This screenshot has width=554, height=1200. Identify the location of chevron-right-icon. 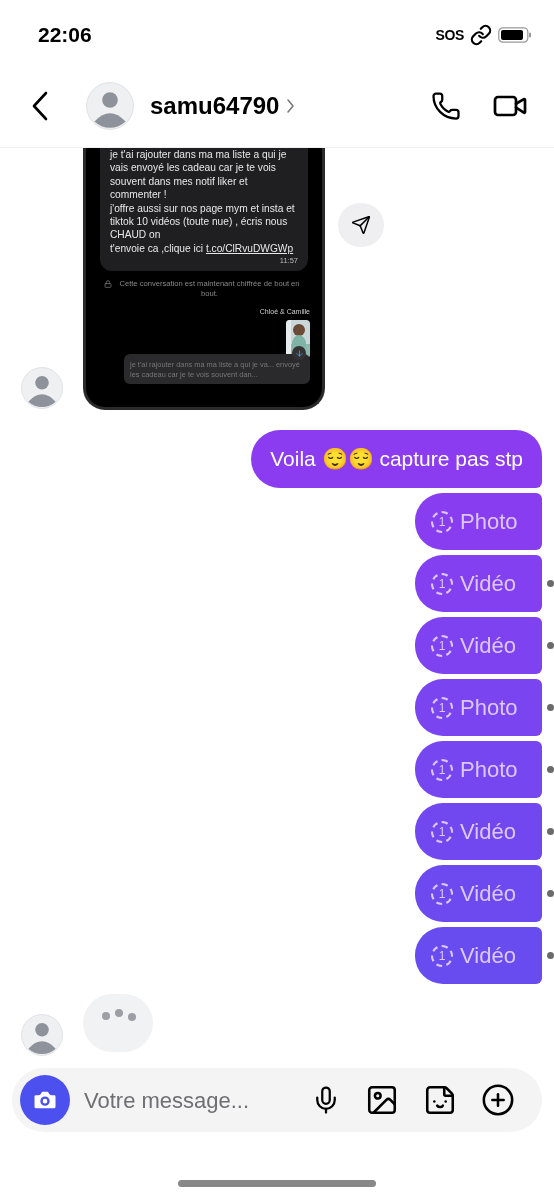
(291, 106).